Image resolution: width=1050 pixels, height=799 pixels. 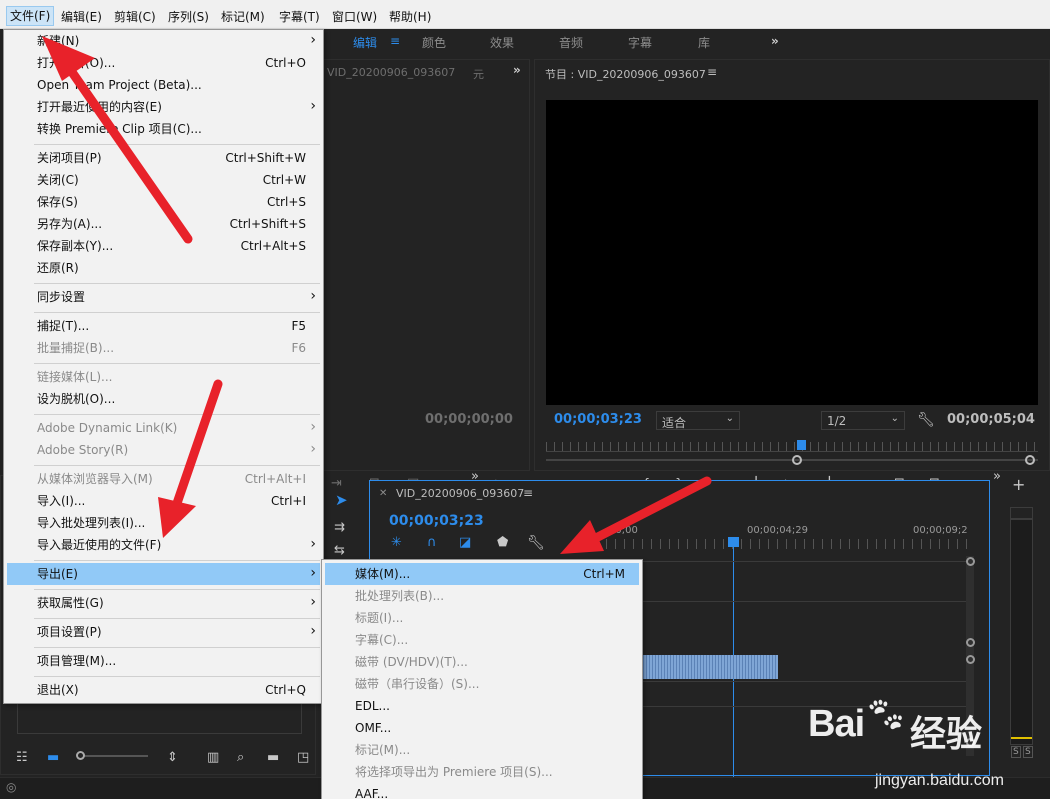 What do you see at coordinates (339, 528) in the screenshot?
I see `track-select-icon: ⇉` at bounding box center [339, 528].